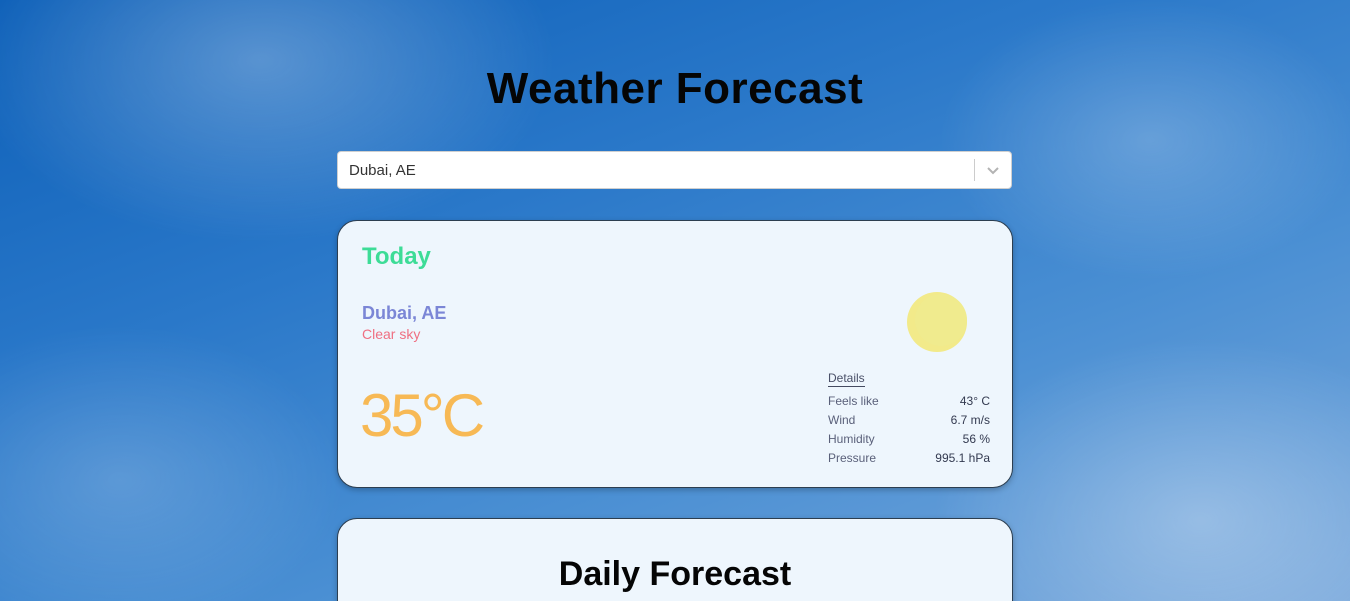 The width and height of the screenshot is (1350, 601). I want to click on chevron-down-icon, so click(993, 170).